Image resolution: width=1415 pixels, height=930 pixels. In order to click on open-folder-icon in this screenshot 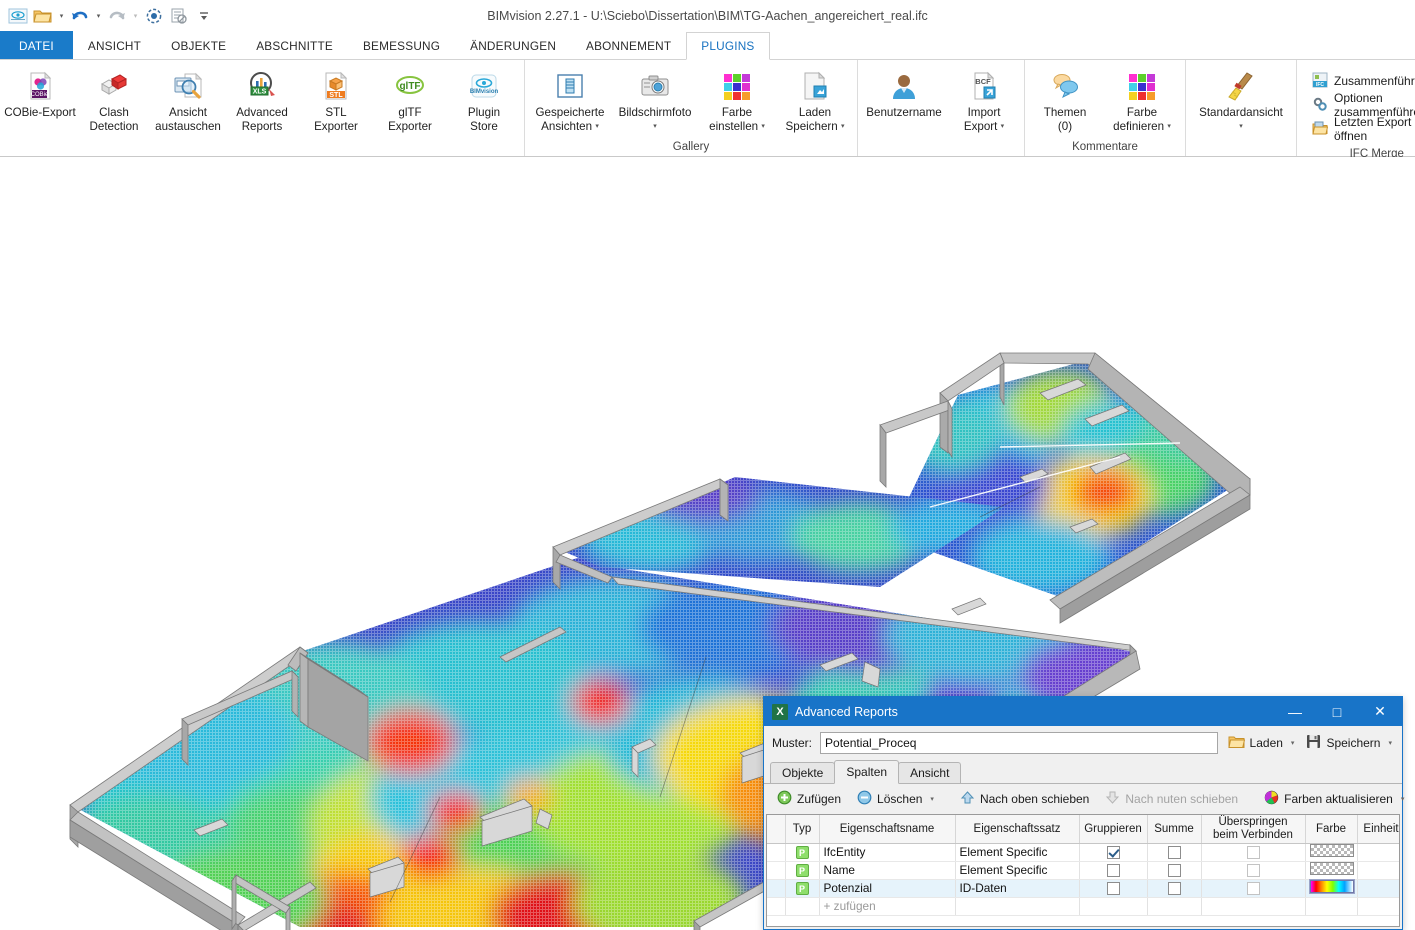, I will do `click(43, 16)`.